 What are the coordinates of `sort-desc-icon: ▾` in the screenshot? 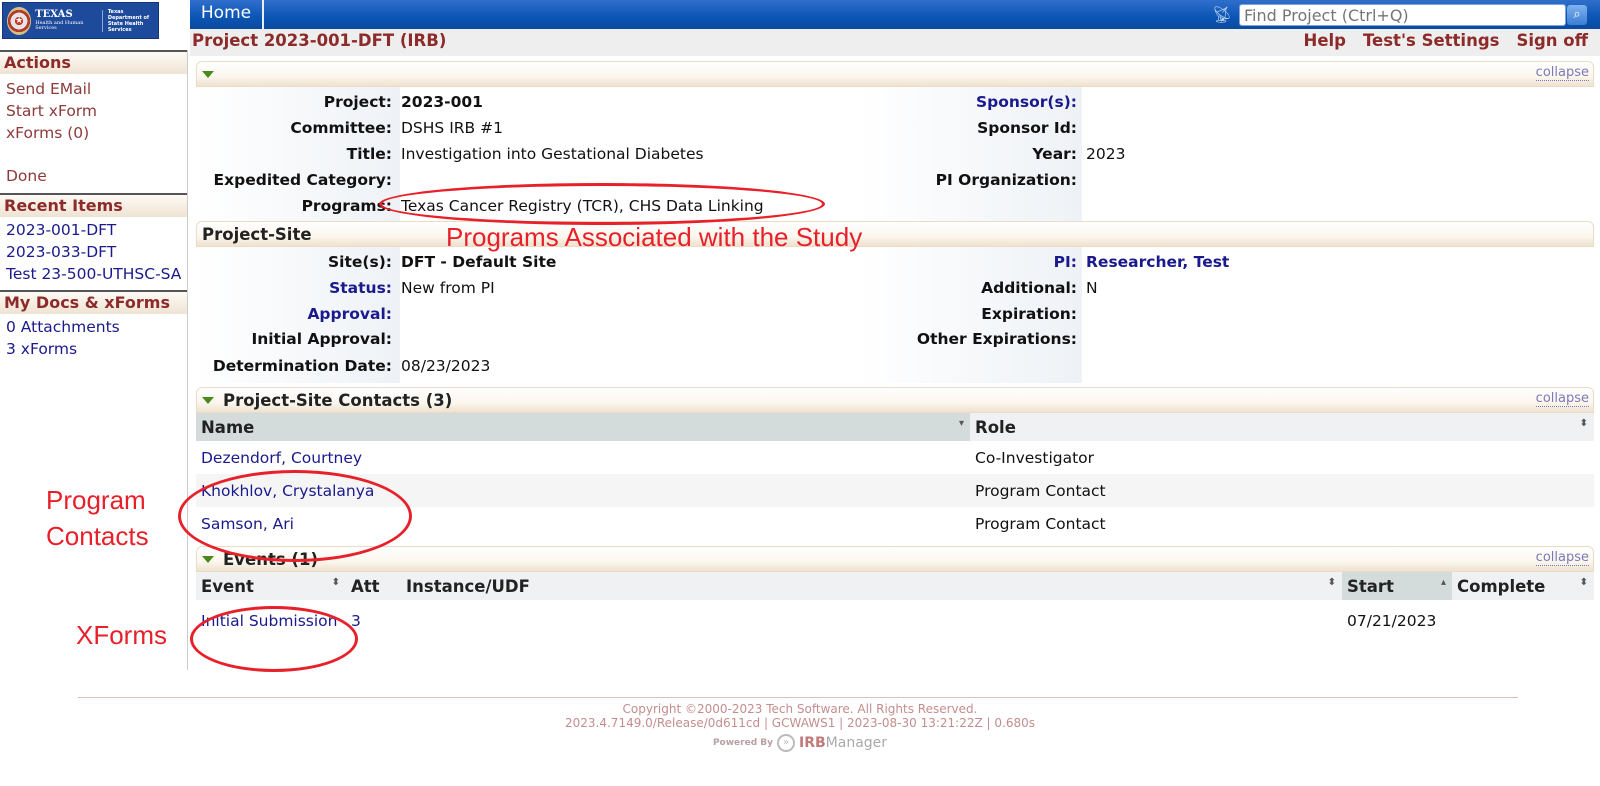 It's located at (961, 423).